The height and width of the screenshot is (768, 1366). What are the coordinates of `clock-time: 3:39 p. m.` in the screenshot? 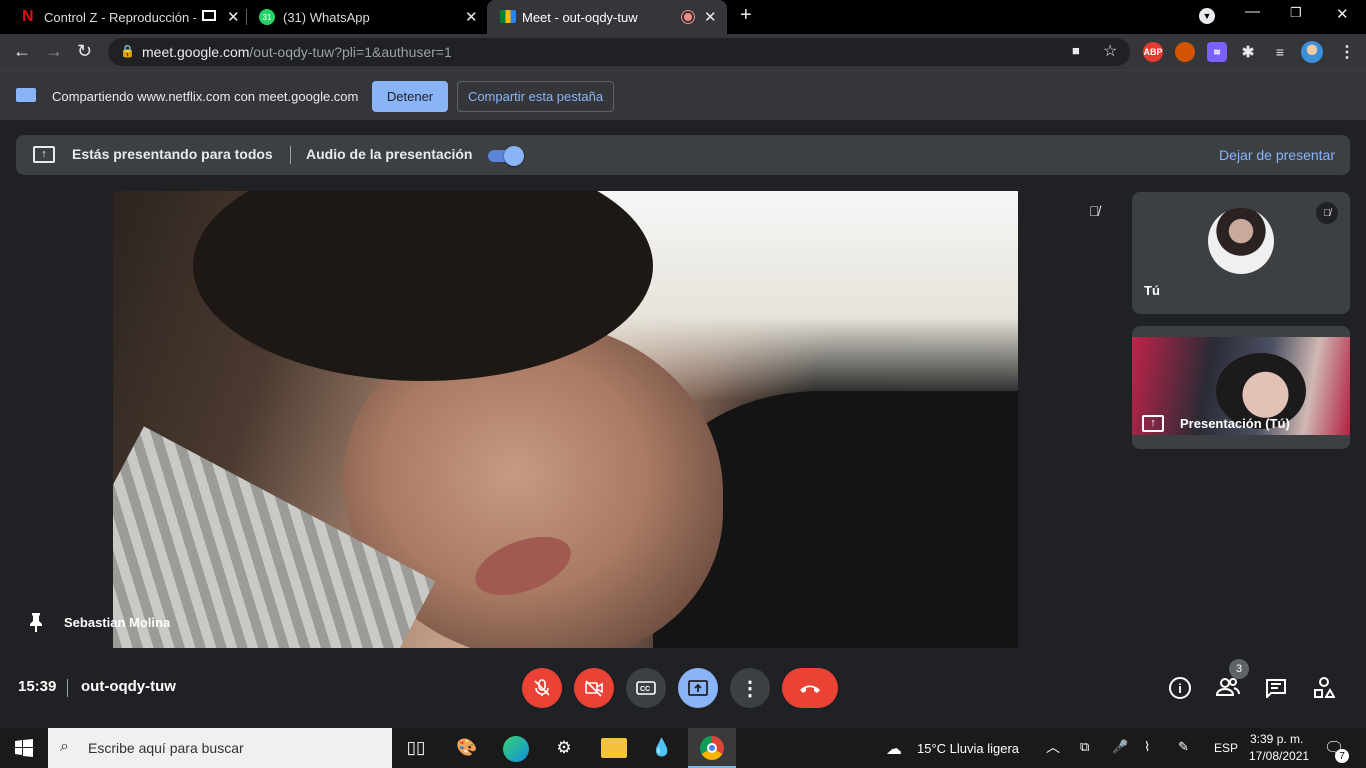 It's located at (1276, 739).